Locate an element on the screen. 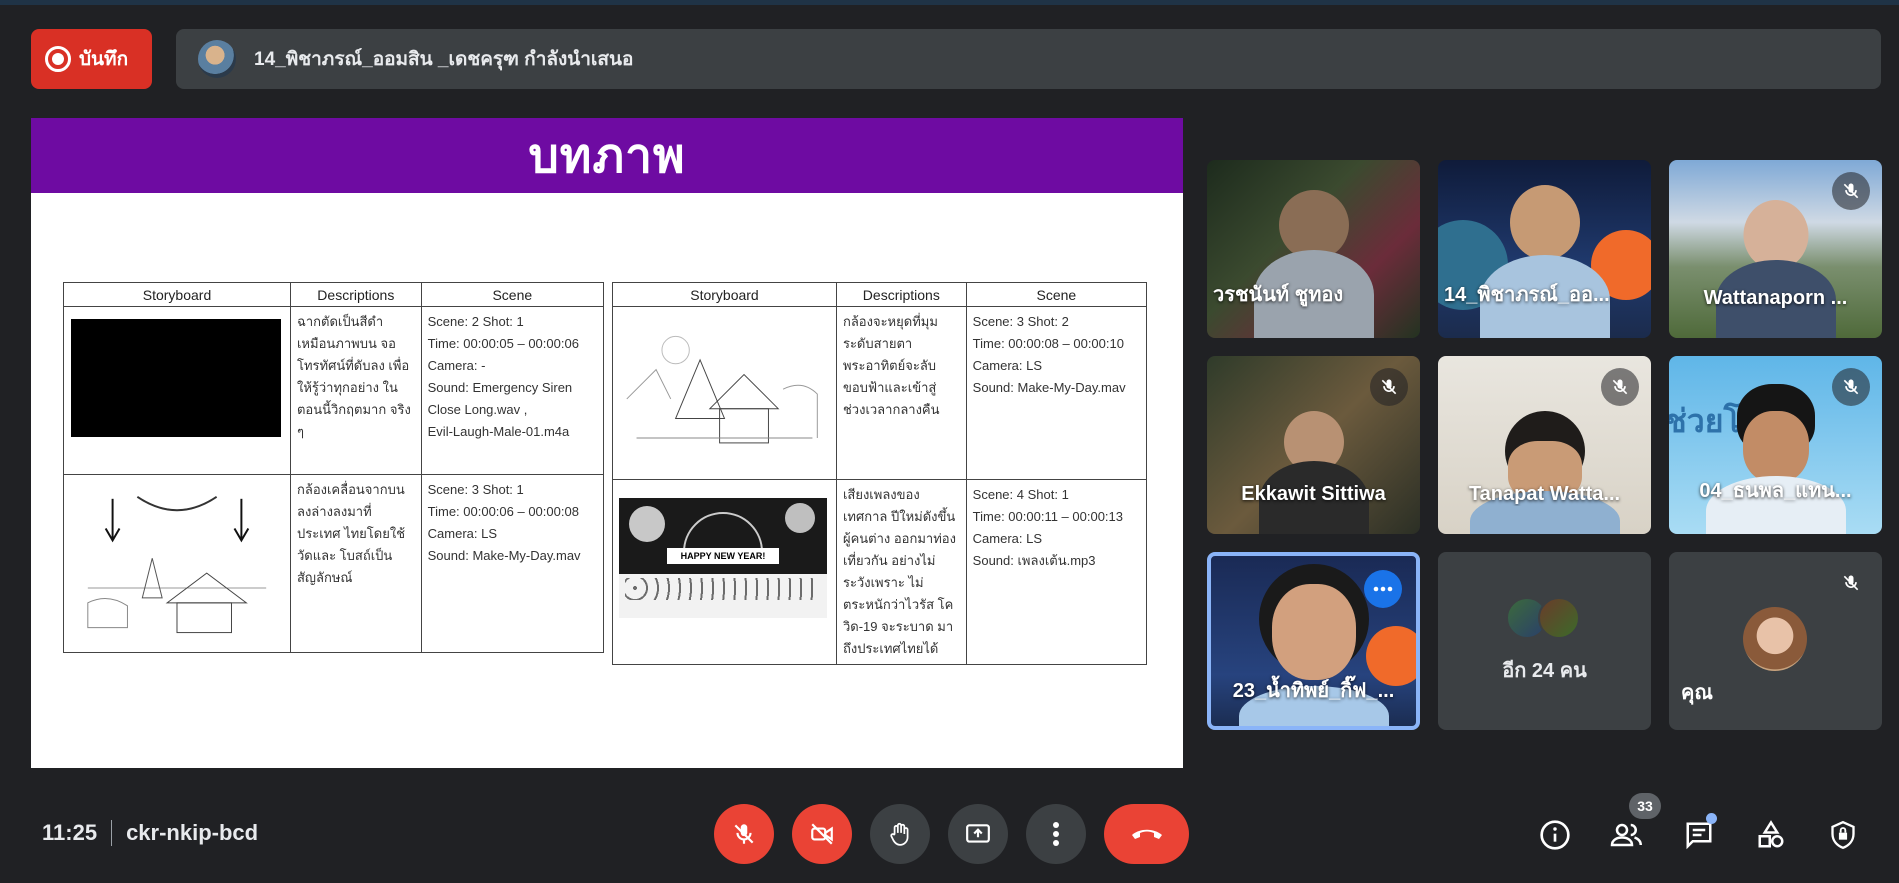 Image resolution: width=1899 pixels, height=883 pixels. slide-title: บทภาพ is located at coordinates (607, 155).